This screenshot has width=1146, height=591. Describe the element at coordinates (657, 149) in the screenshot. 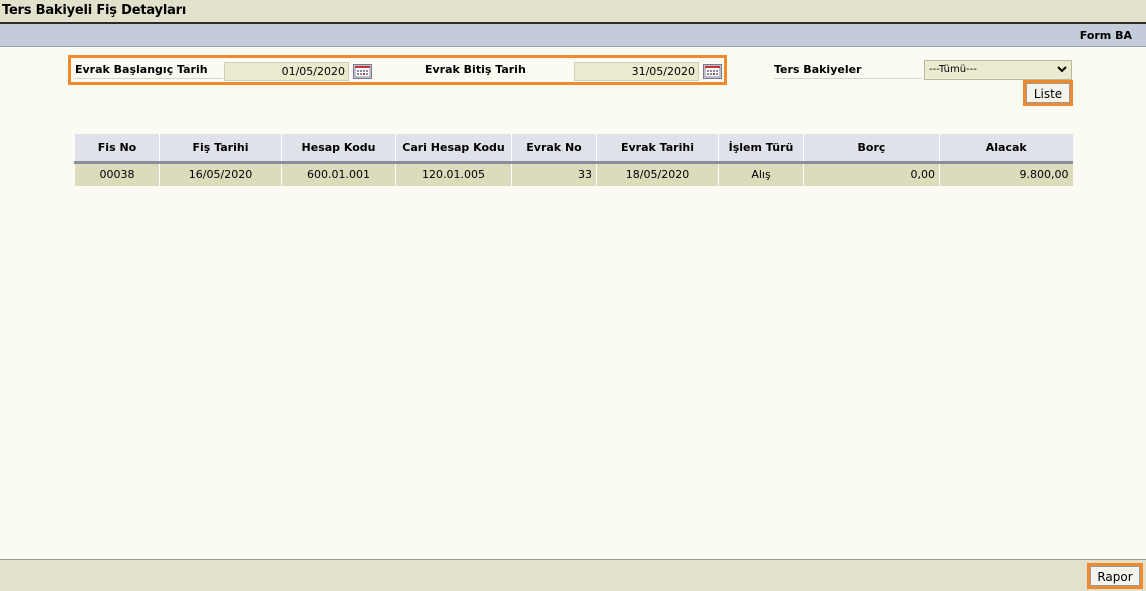

I see `column-header: Evrak Tarihi` at that location.